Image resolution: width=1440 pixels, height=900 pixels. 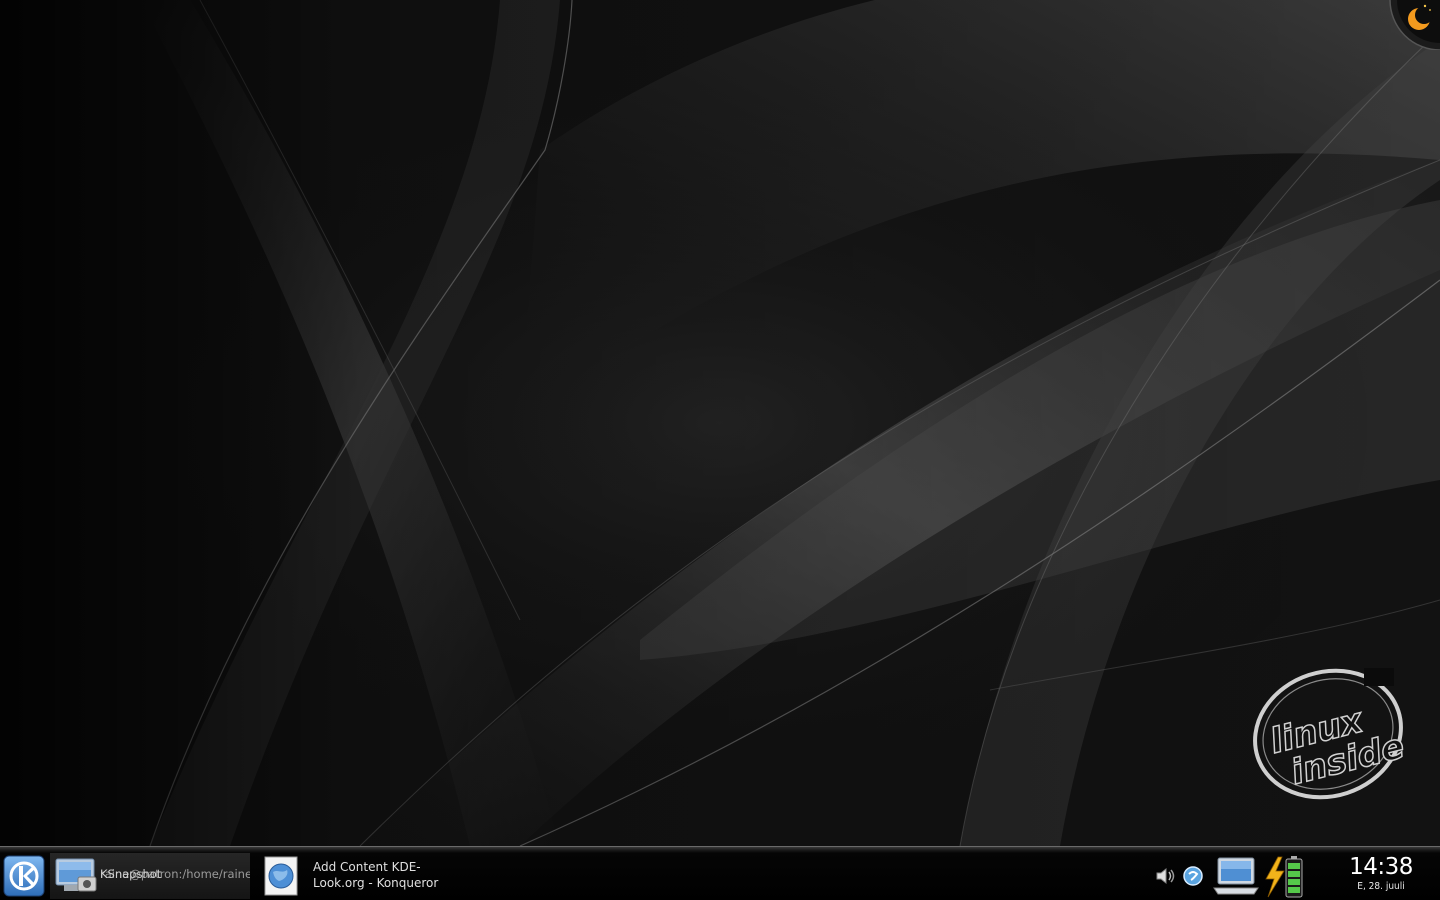 I want to click on speaker-volume-icon, so click(x=1166, y=876).